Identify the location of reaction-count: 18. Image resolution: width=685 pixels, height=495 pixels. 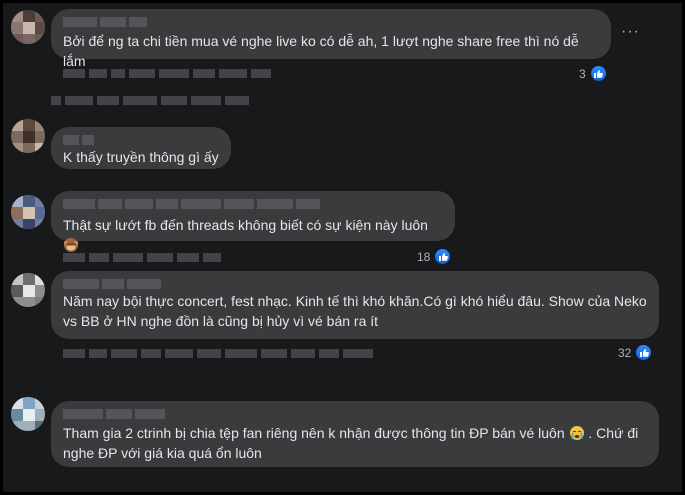
(434, 256).